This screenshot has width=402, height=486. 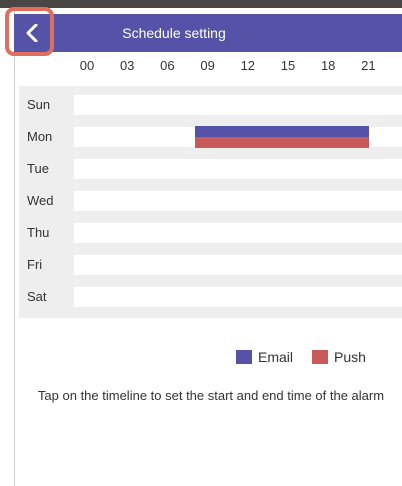 I want to click on day-label-sat: Sat, so click(x=37, y=296).